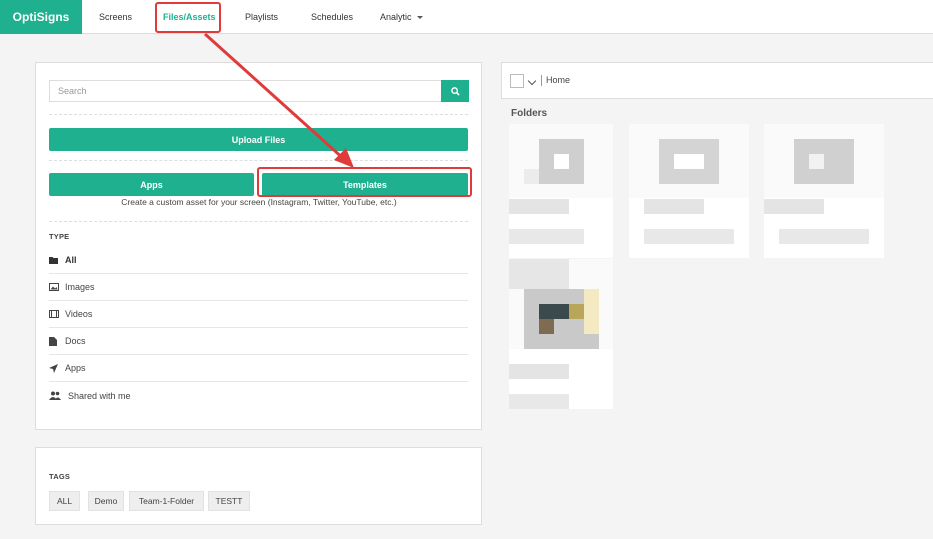  Describe the element at coordinates (258, 368) in the screenshot. I see `type-filter-apps: Apps` at that location.